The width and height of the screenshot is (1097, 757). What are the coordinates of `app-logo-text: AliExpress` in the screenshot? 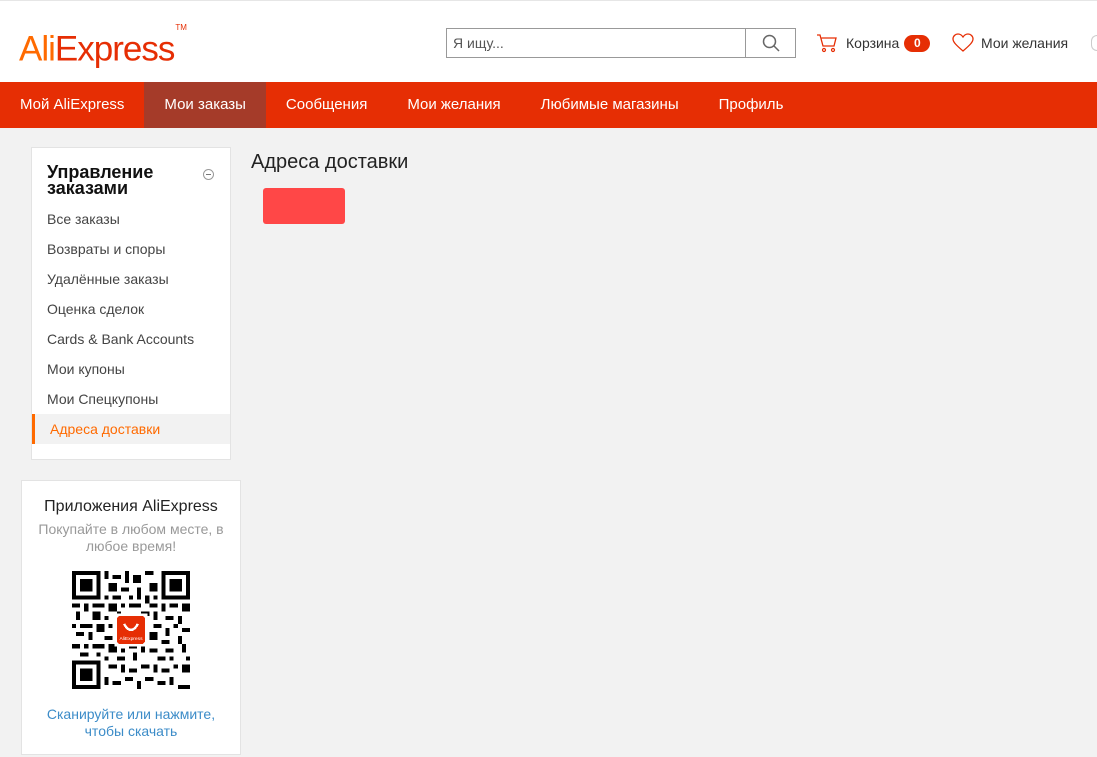 It's located at (131, 639).